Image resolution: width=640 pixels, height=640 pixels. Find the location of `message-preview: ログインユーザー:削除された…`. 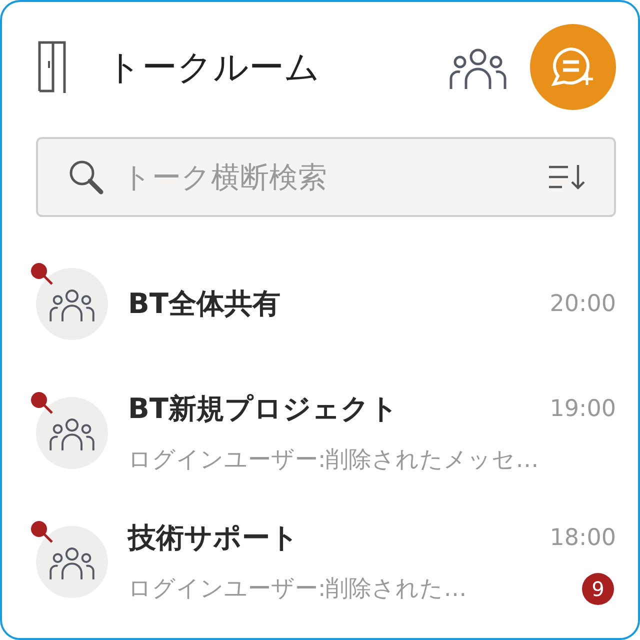

message-preview: ログインユーザー:削除された… is located at coordinates (298, 589).